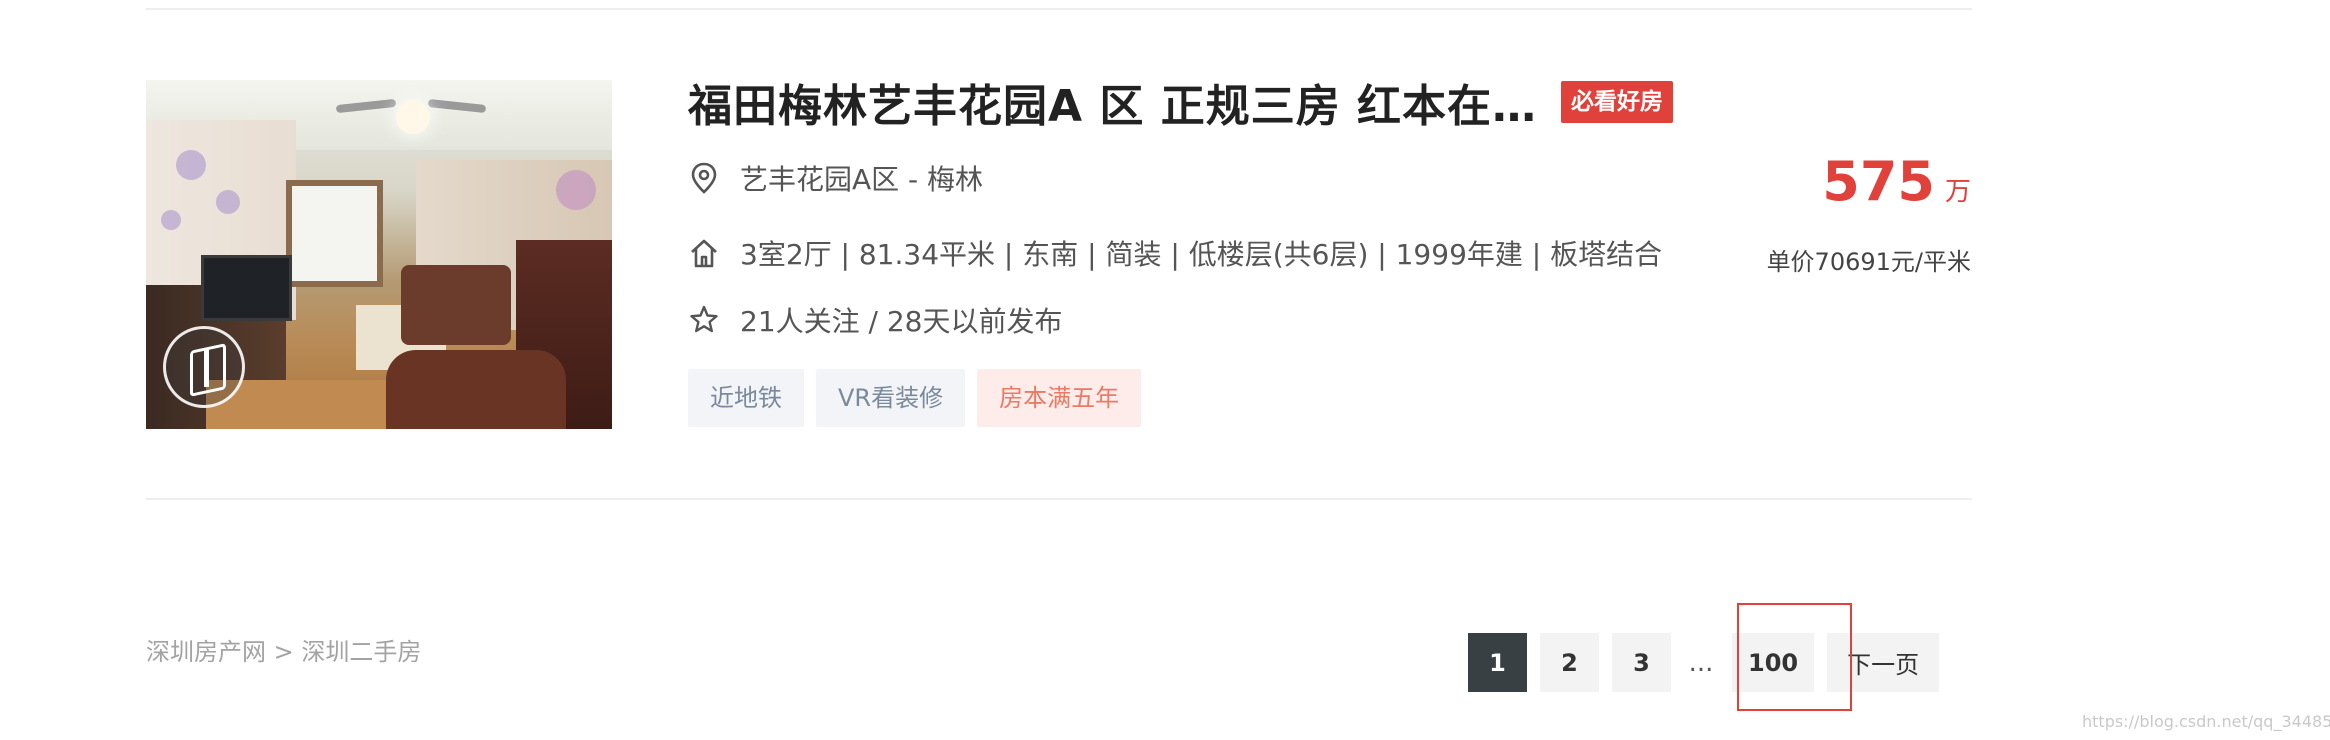 This screenshot has height=740, width=2330. I want to click on annotation-highlight-box, so click(1794, 657).